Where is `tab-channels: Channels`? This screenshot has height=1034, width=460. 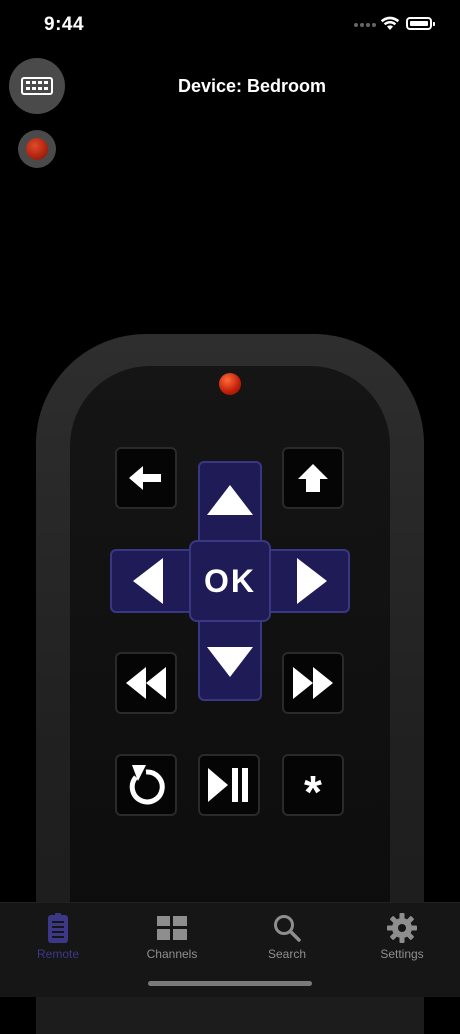 tab-channels: Channels is located at coordinates (172, 937).